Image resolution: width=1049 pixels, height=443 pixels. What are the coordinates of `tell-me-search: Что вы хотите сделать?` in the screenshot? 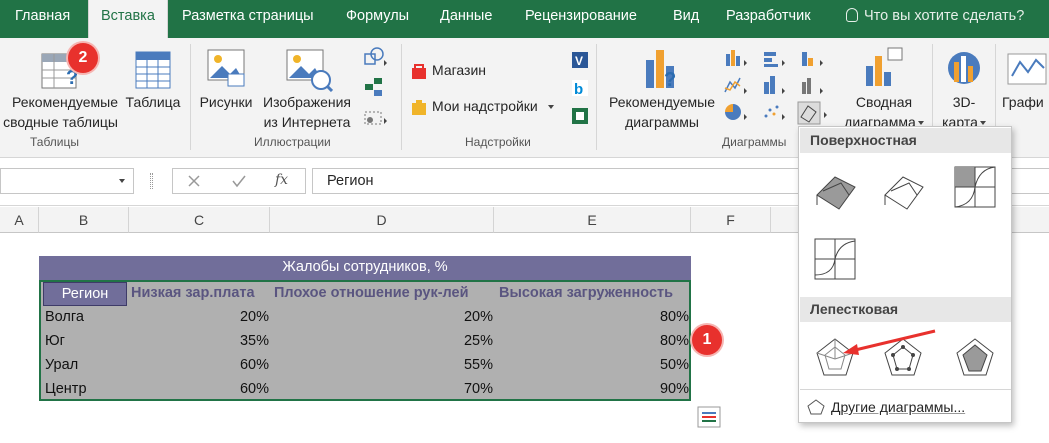 It's located at (935, 16).